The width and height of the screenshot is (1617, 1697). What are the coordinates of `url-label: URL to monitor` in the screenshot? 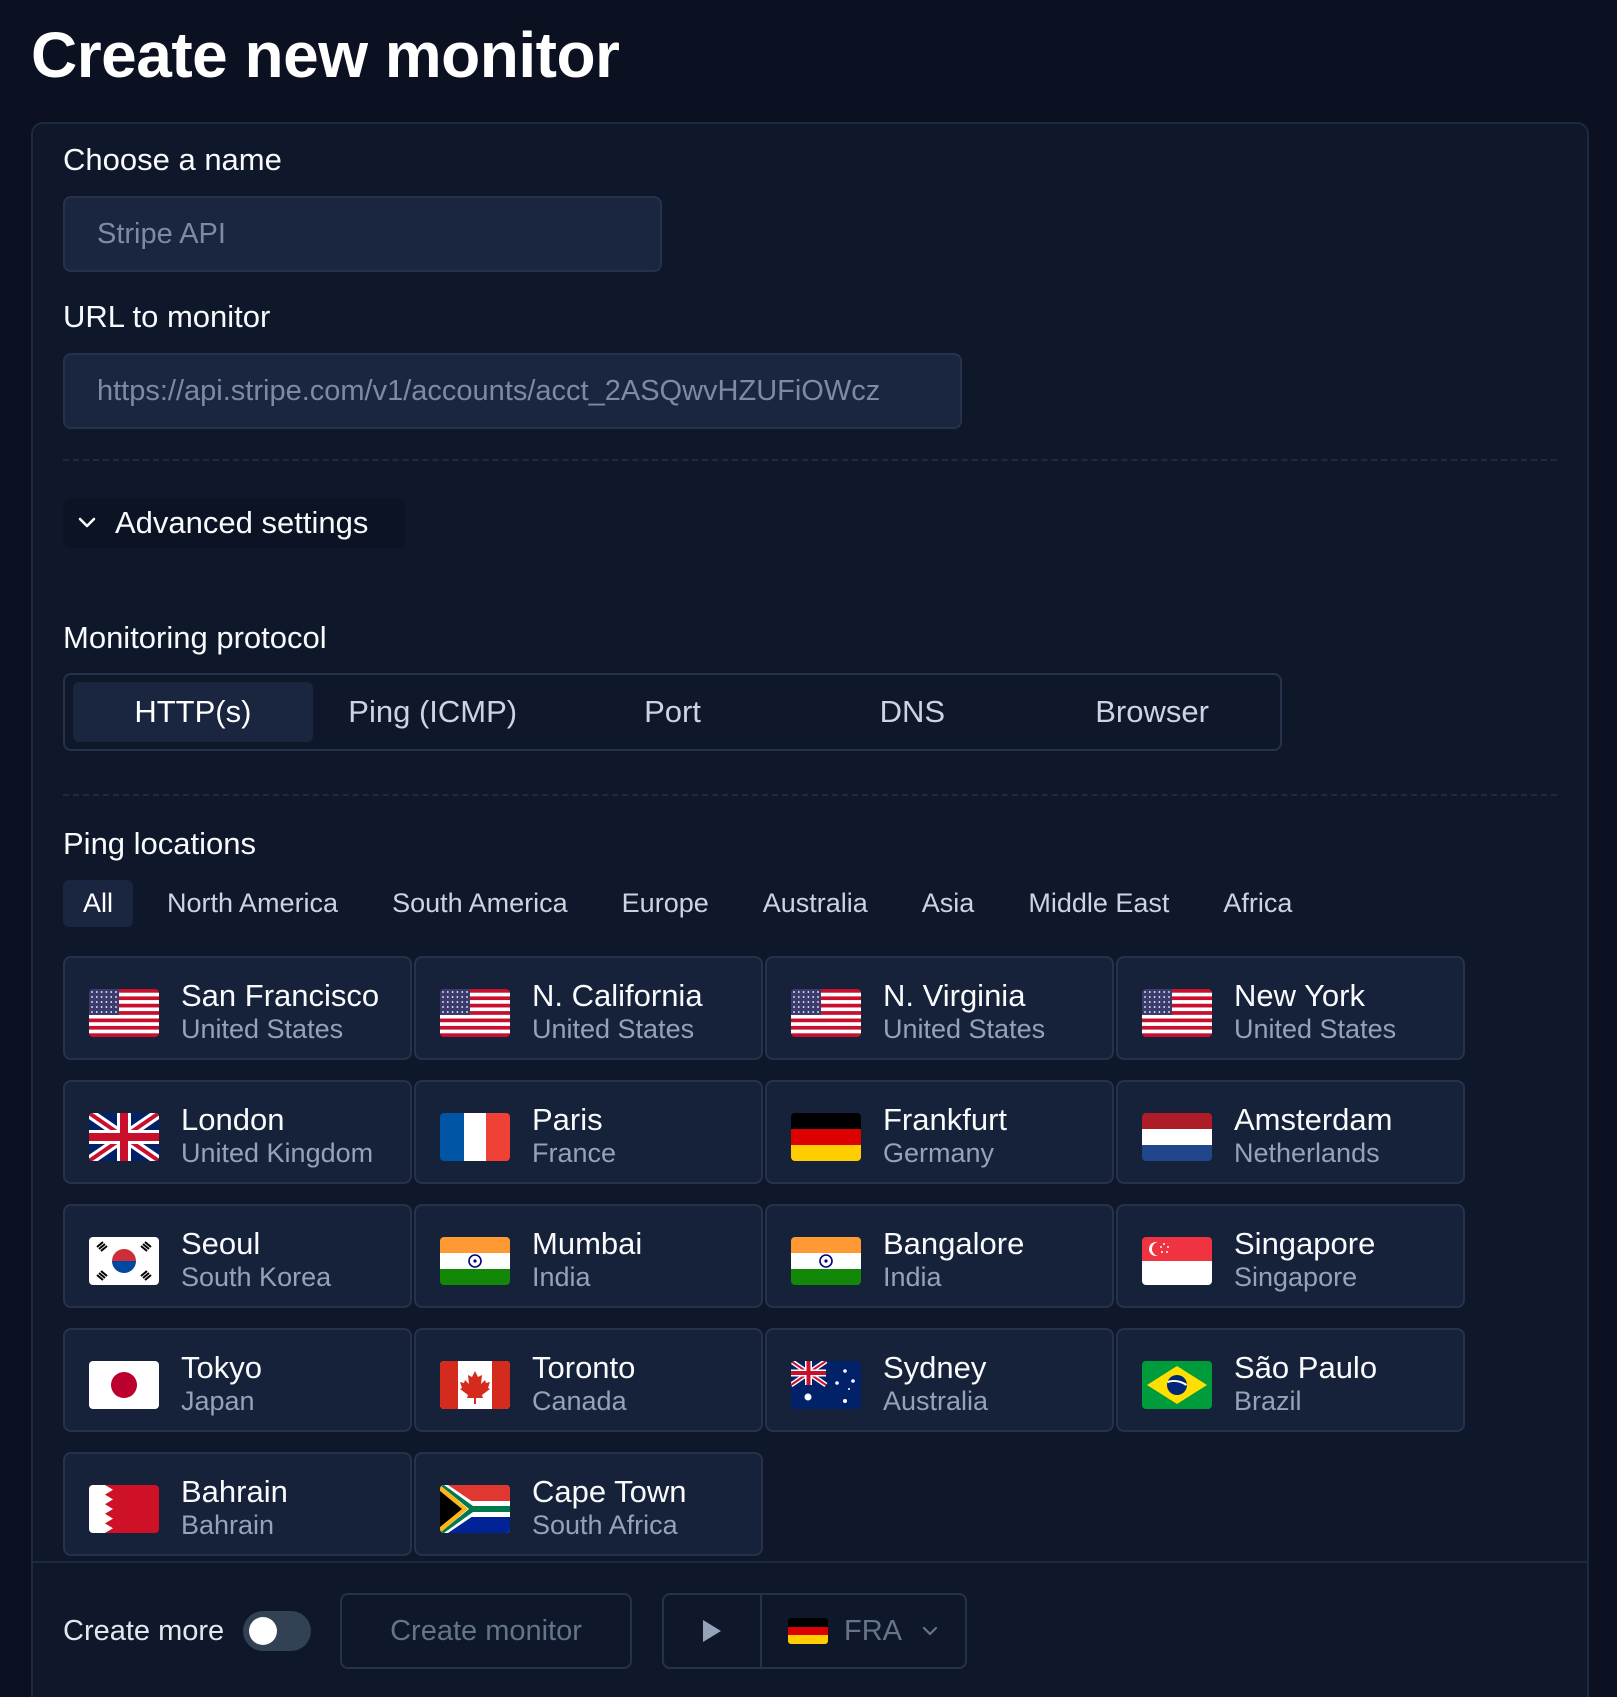 It's located at (167, 316).